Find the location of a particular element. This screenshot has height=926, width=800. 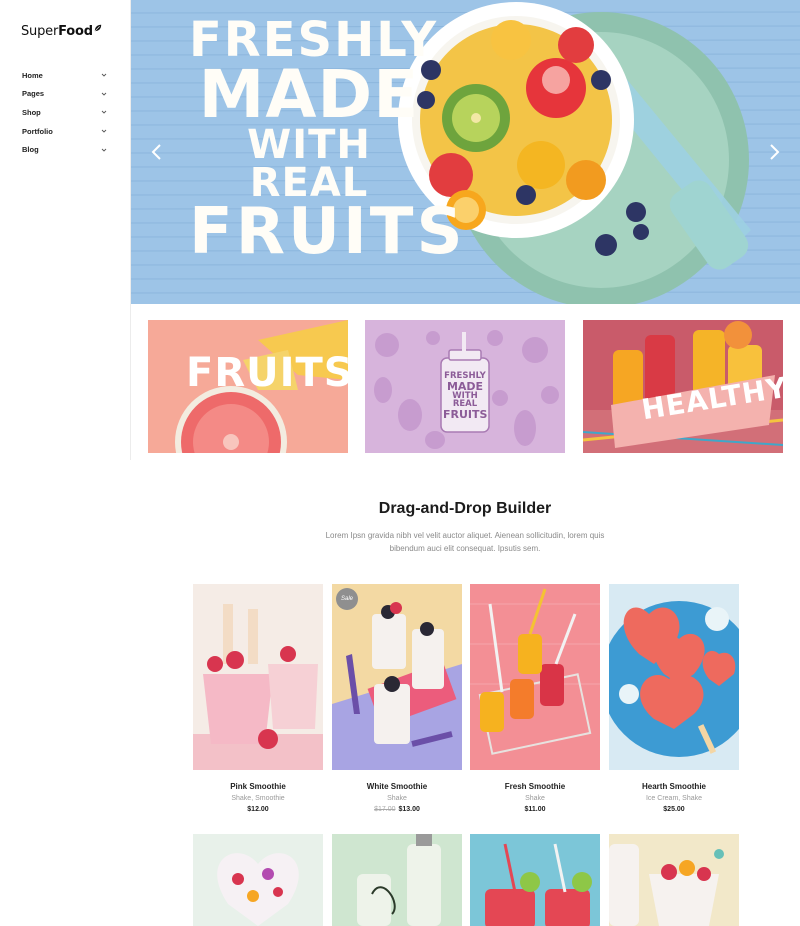

pink-smoothie-image is located at coordinates (258, 677).